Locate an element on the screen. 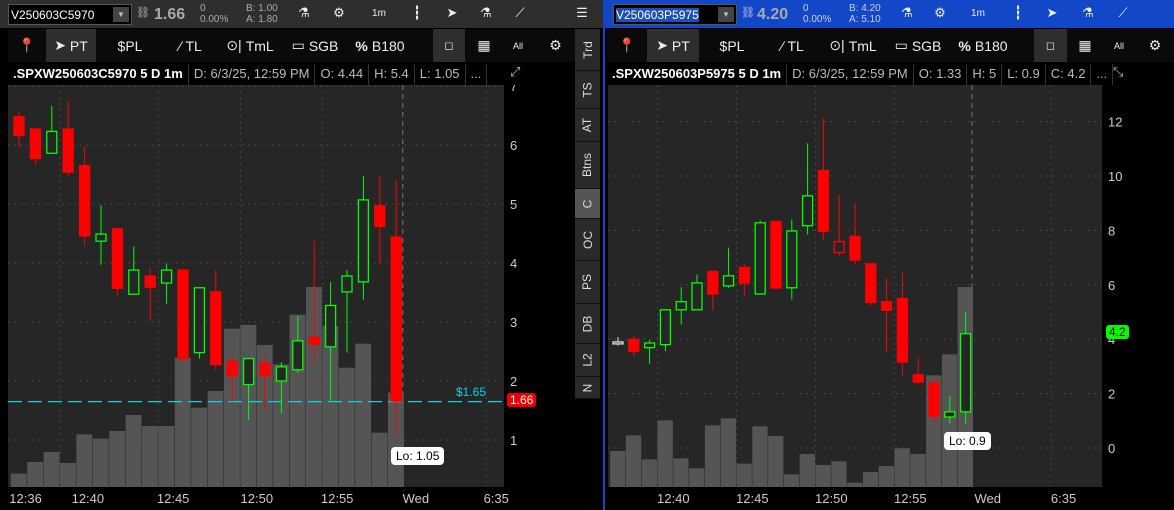 This screenshot has height=510, width=1174. tab-trd: Trd is located at coordinates (587, 50).